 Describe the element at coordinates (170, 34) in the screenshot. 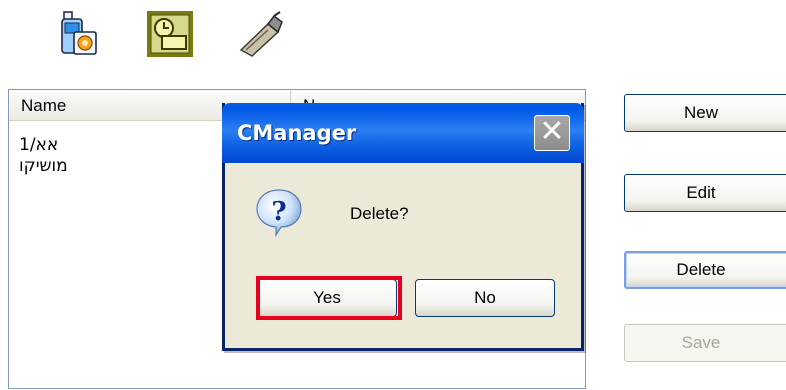

I see `clock-card-icon` at that location.